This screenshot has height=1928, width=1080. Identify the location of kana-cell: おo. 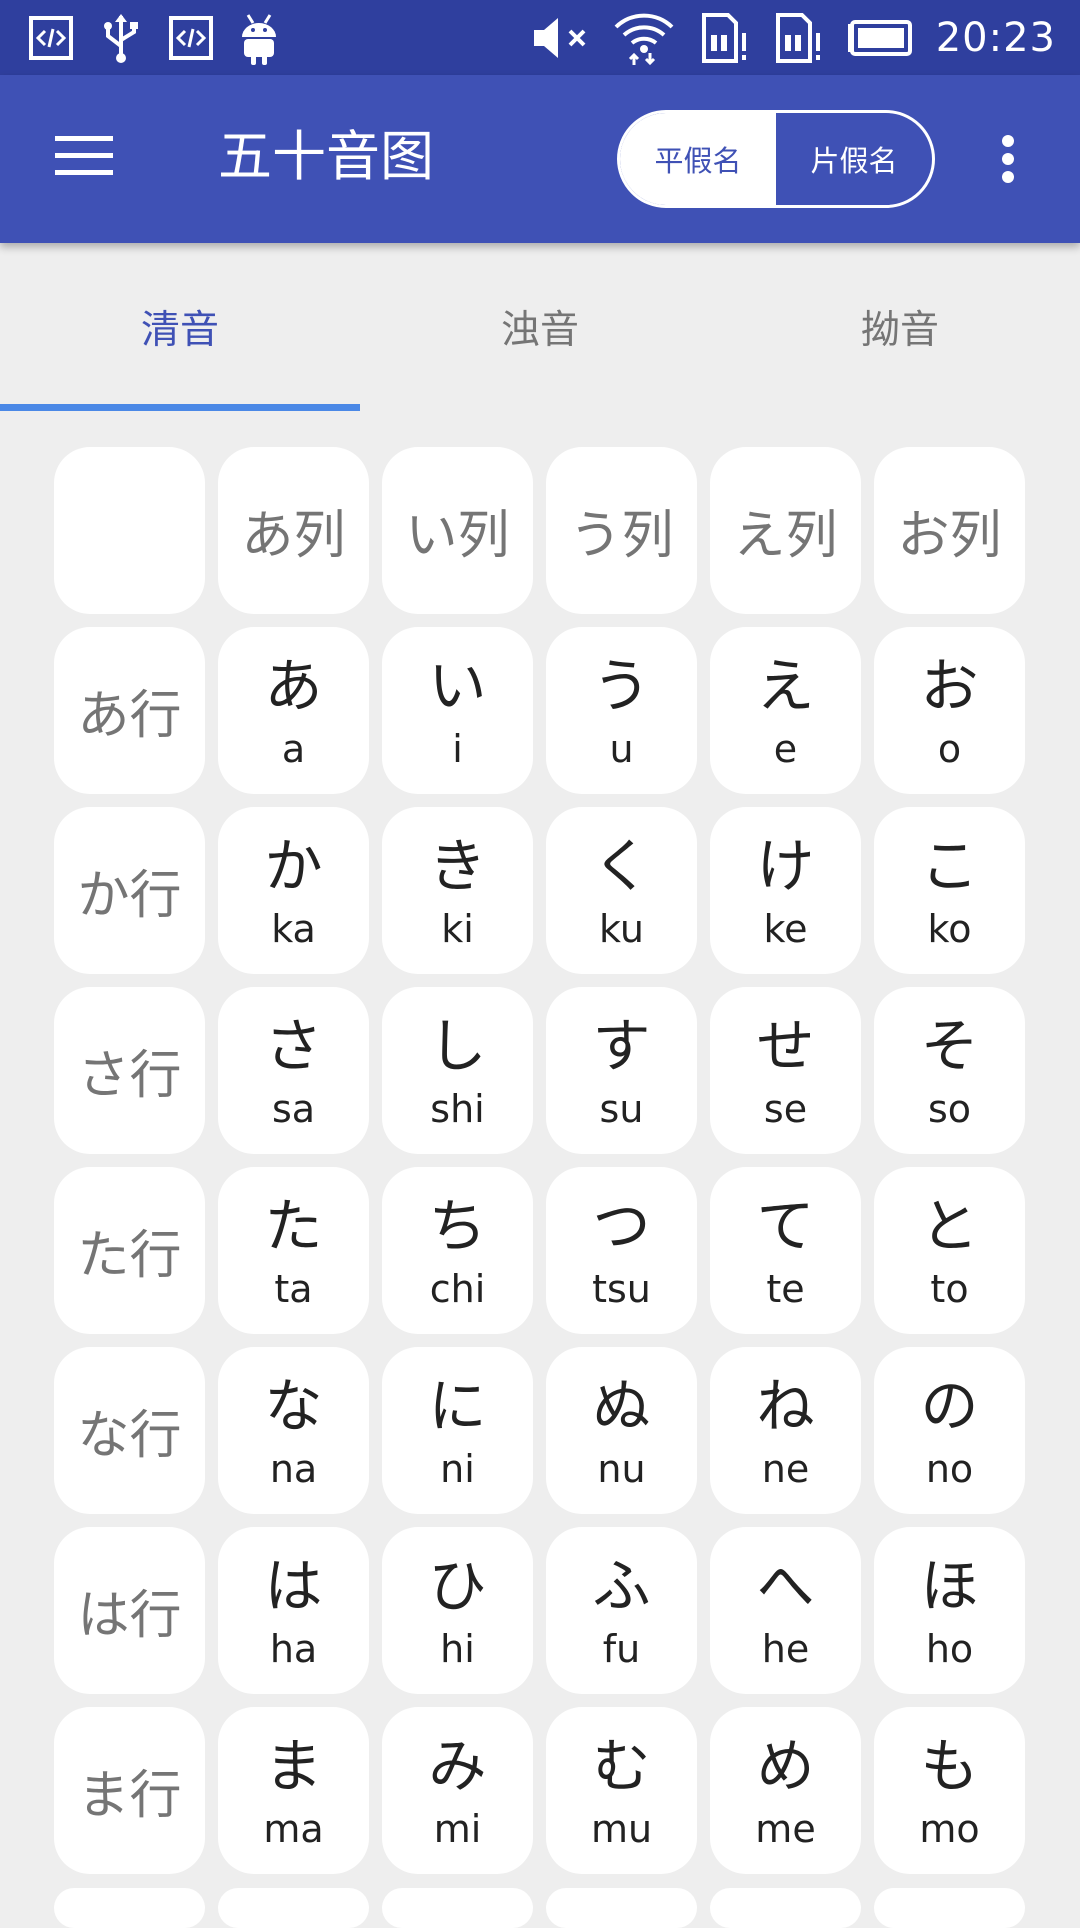
(949, 710).